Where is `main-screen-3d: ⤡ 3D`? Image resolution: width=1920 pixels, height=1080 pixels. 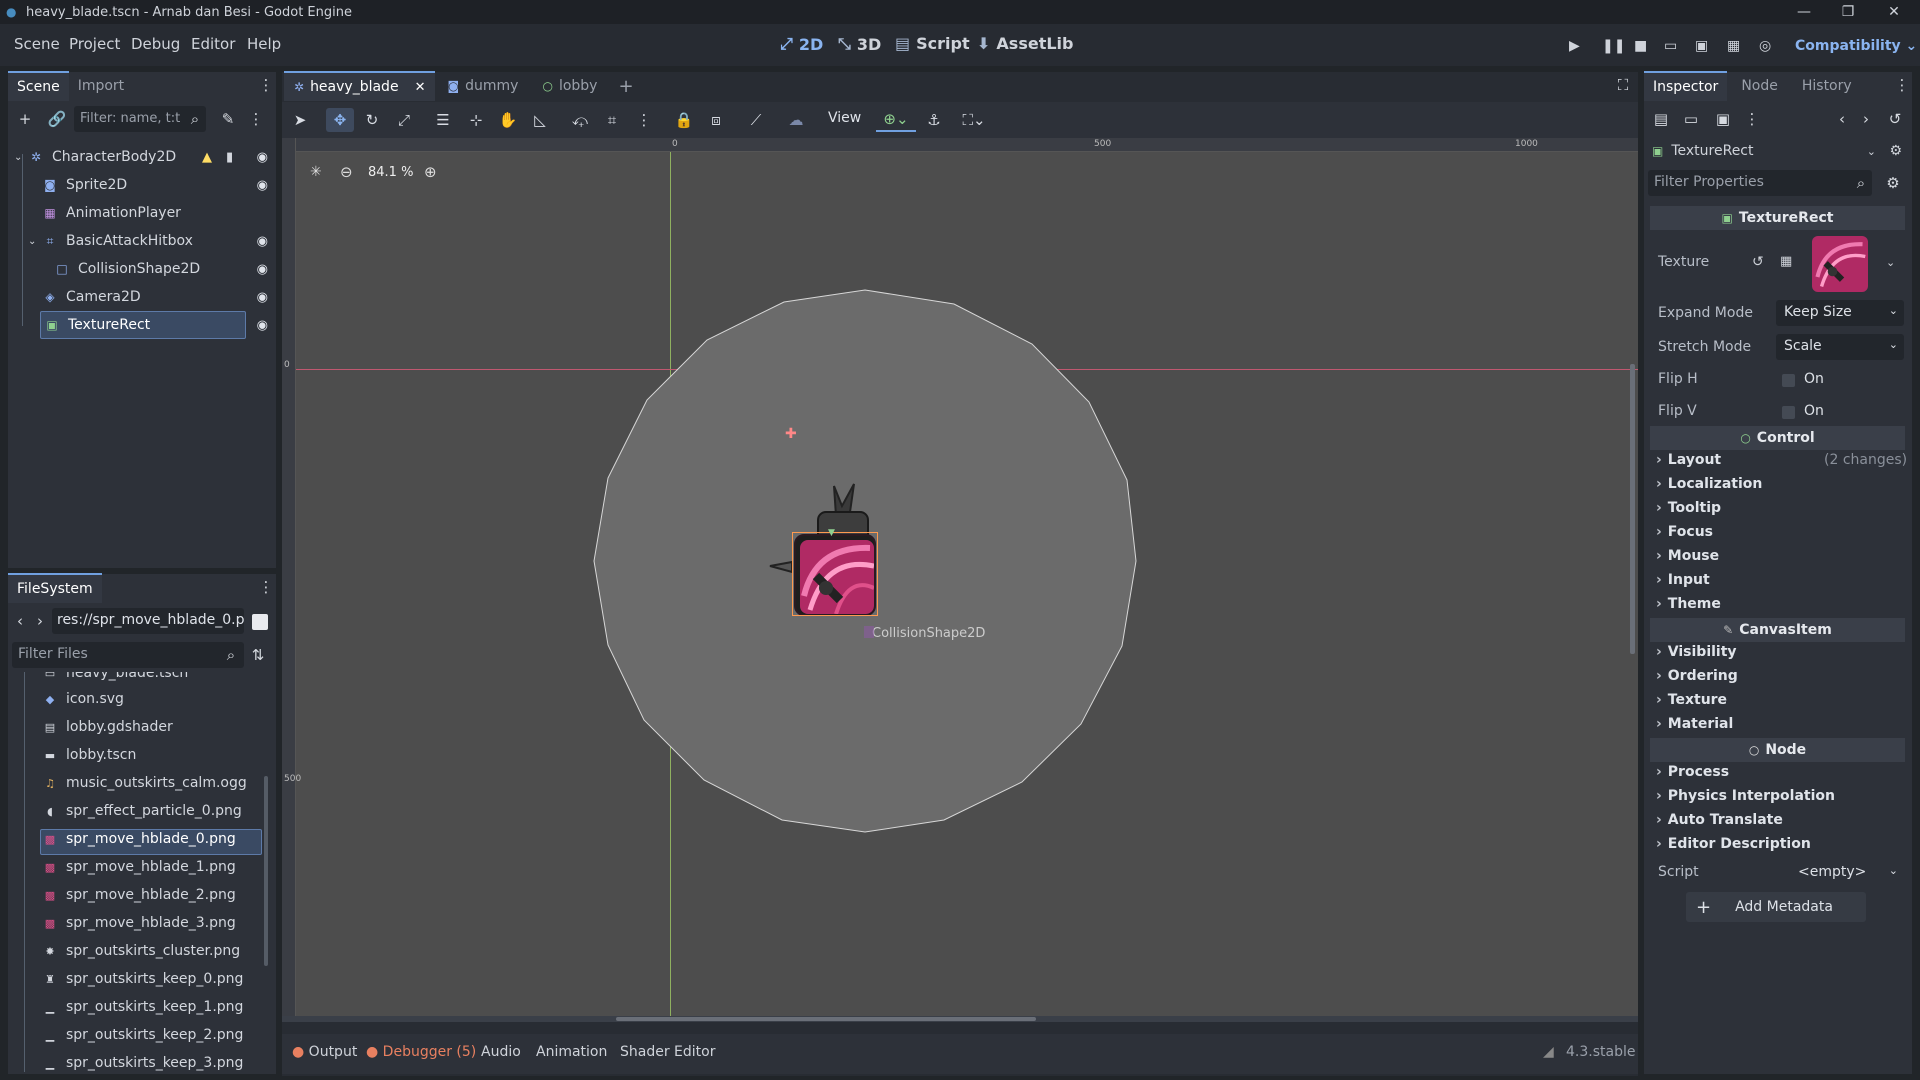
main-screen-3d: ⤡ 3D is located at coordinates (859, 44).